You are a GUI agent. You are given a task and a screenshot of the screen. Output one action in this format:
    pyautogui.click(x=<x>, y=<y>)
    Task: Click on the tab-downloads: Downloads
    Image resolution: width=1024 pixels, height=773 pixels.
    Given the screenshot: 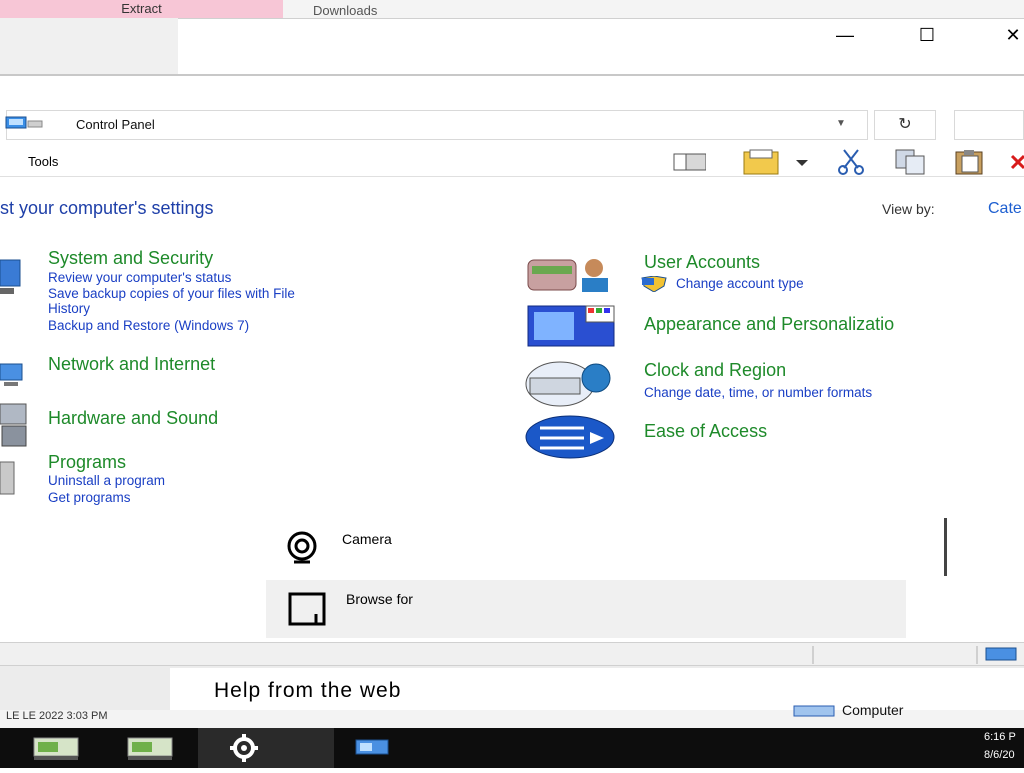 What is the action you would take?
    pyautogui.click(x=413, y=9)
    